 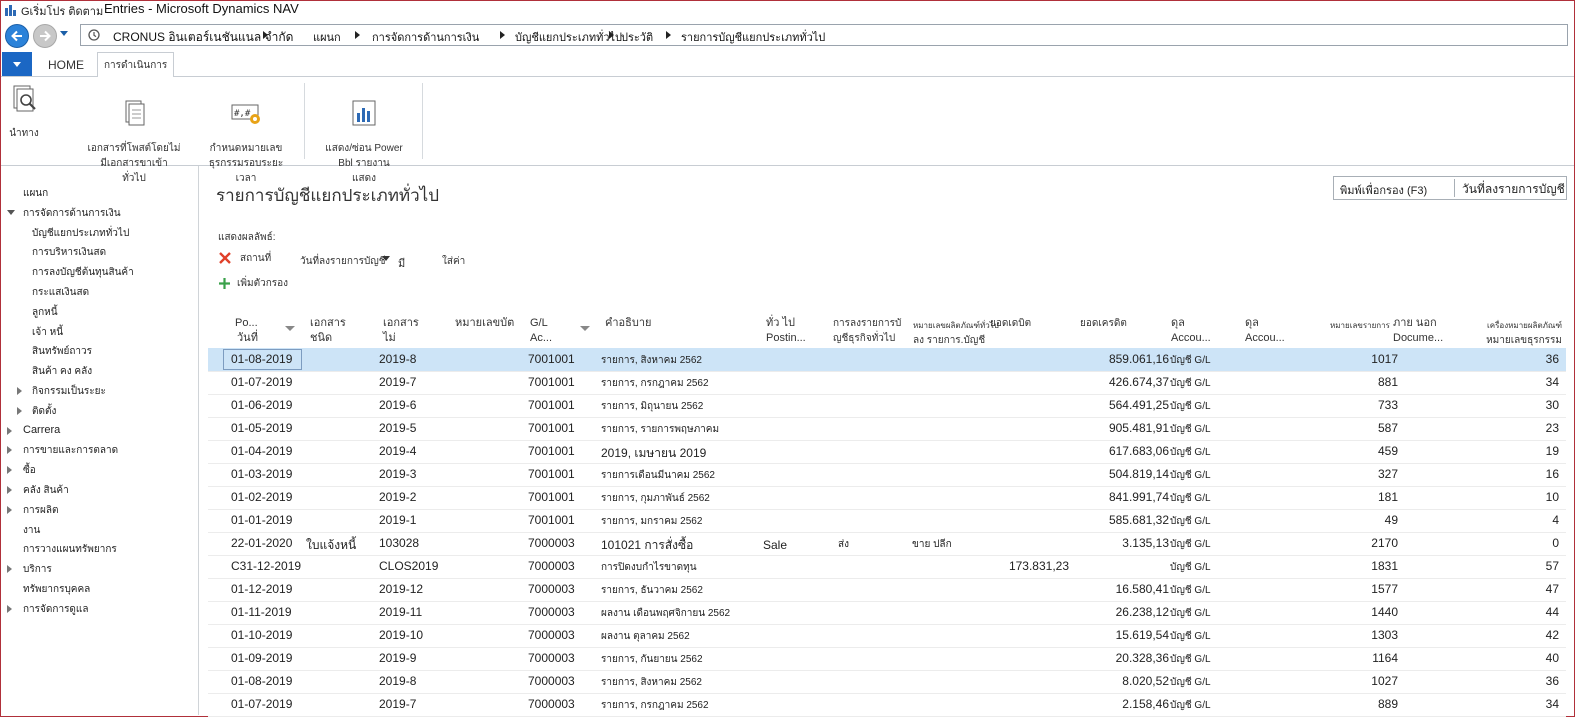 I want to click on cell-trans-no: 44, so click(x=1552, y=612).